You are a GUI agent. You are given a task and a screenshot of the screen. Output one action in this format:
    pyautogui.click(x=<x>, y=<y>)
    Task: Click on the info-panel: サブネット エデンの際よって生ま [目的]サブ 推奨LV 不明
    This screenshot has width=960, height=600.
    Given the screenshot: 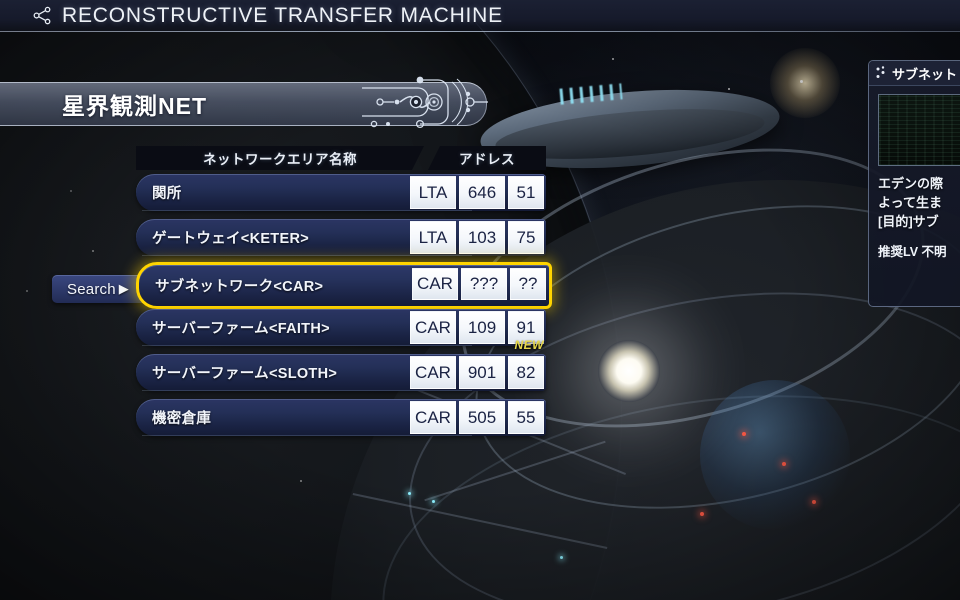 What is the action you would take?
    pyautogui.click(x=914, y=183)
    